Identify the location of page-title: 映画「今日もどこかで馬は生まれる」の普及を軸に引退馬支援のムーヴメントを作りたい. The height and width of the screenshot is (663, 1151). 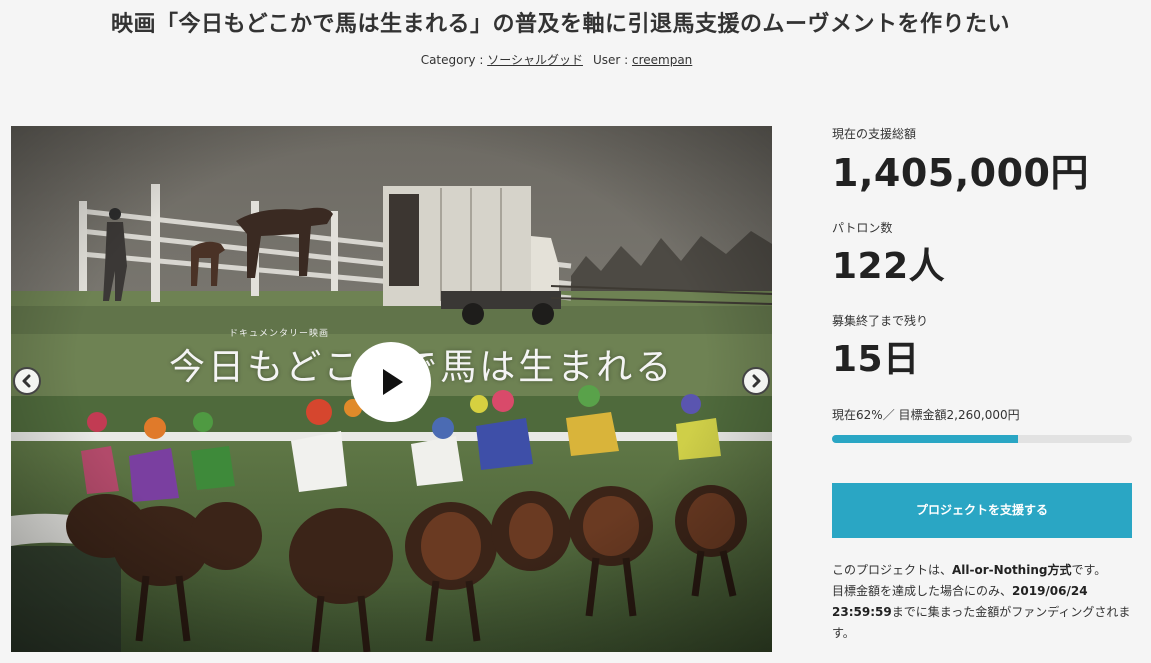
(560, 24).